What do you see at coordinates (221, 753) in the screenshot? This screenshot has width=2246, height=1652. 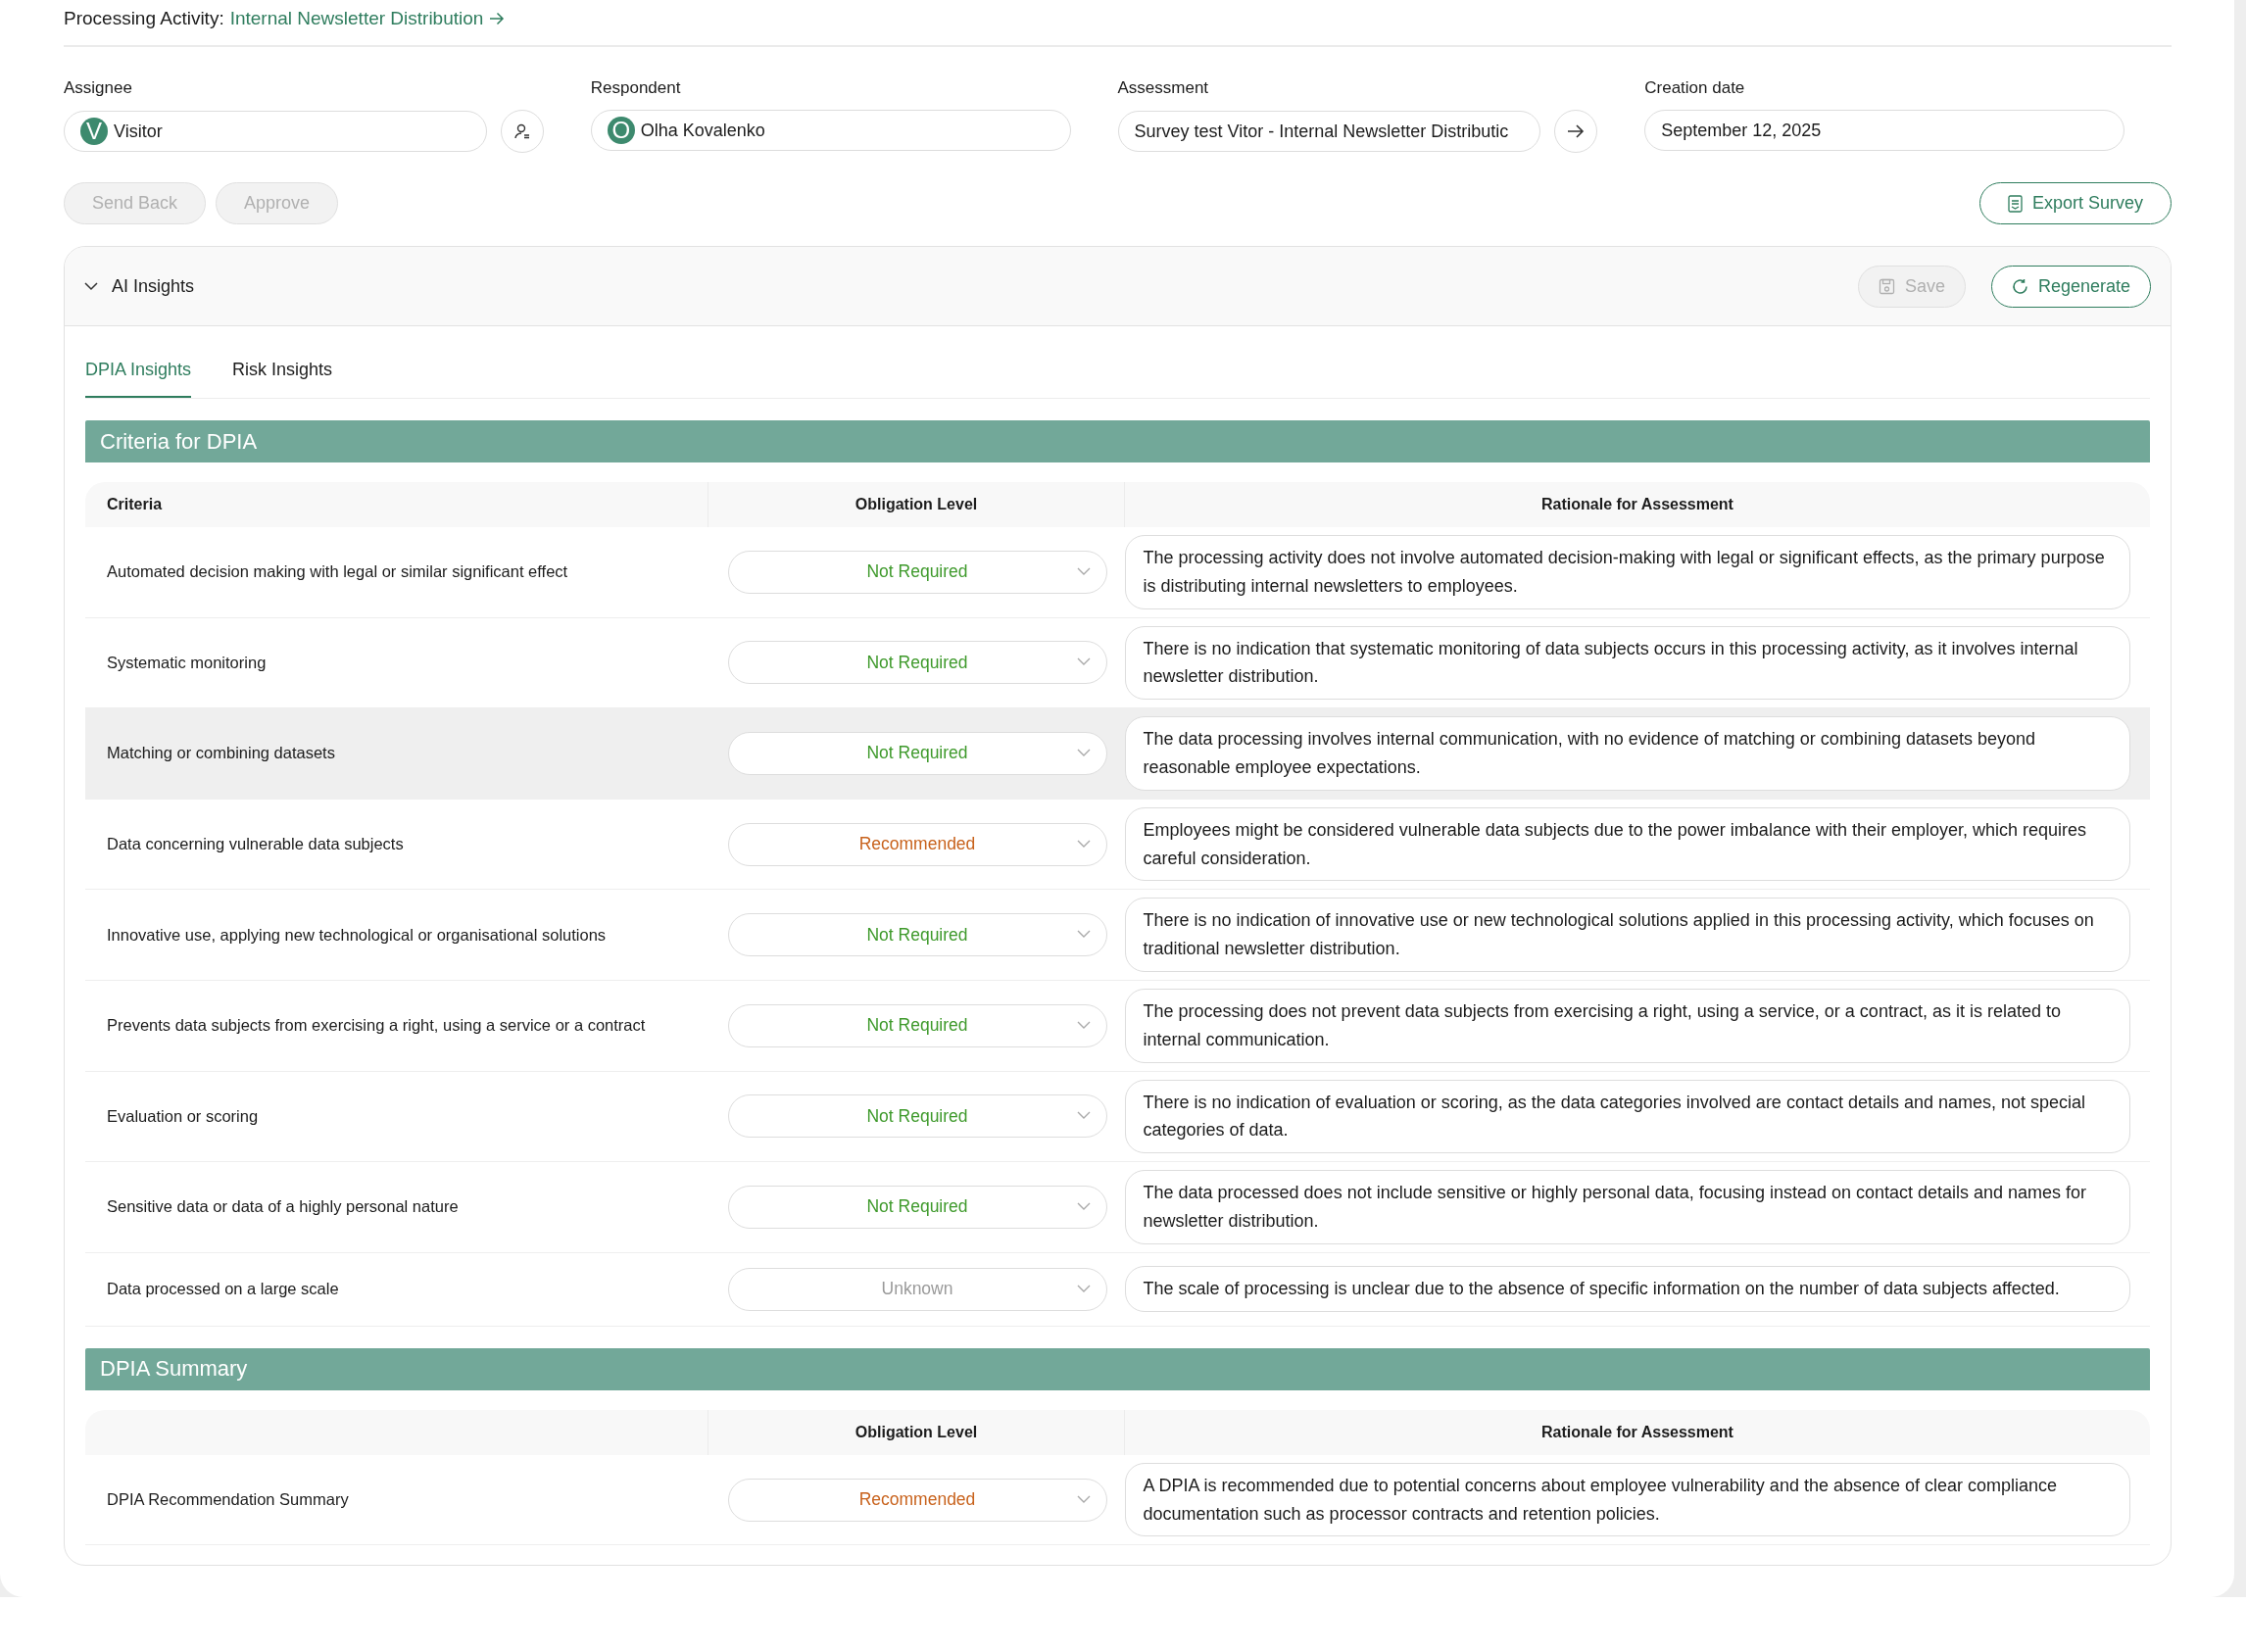 I see `criteria-text: Matching or combining datasets` at bounding box center [221, 753].